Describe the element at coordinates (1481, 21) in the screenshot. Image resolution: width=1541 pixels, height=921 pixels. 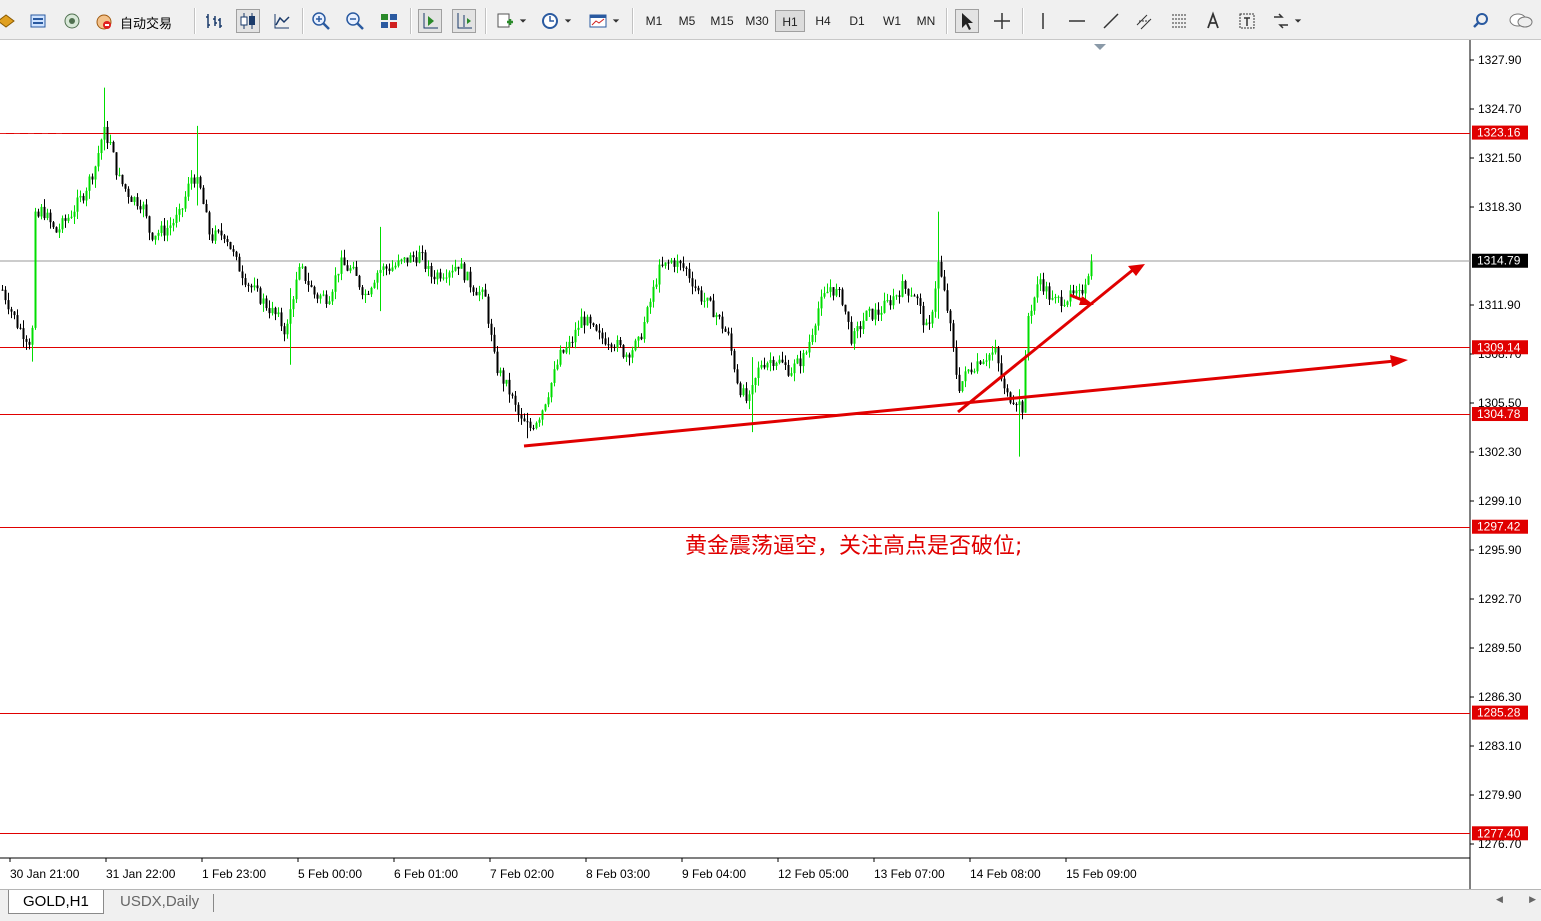
I see `search-icon` at that location.